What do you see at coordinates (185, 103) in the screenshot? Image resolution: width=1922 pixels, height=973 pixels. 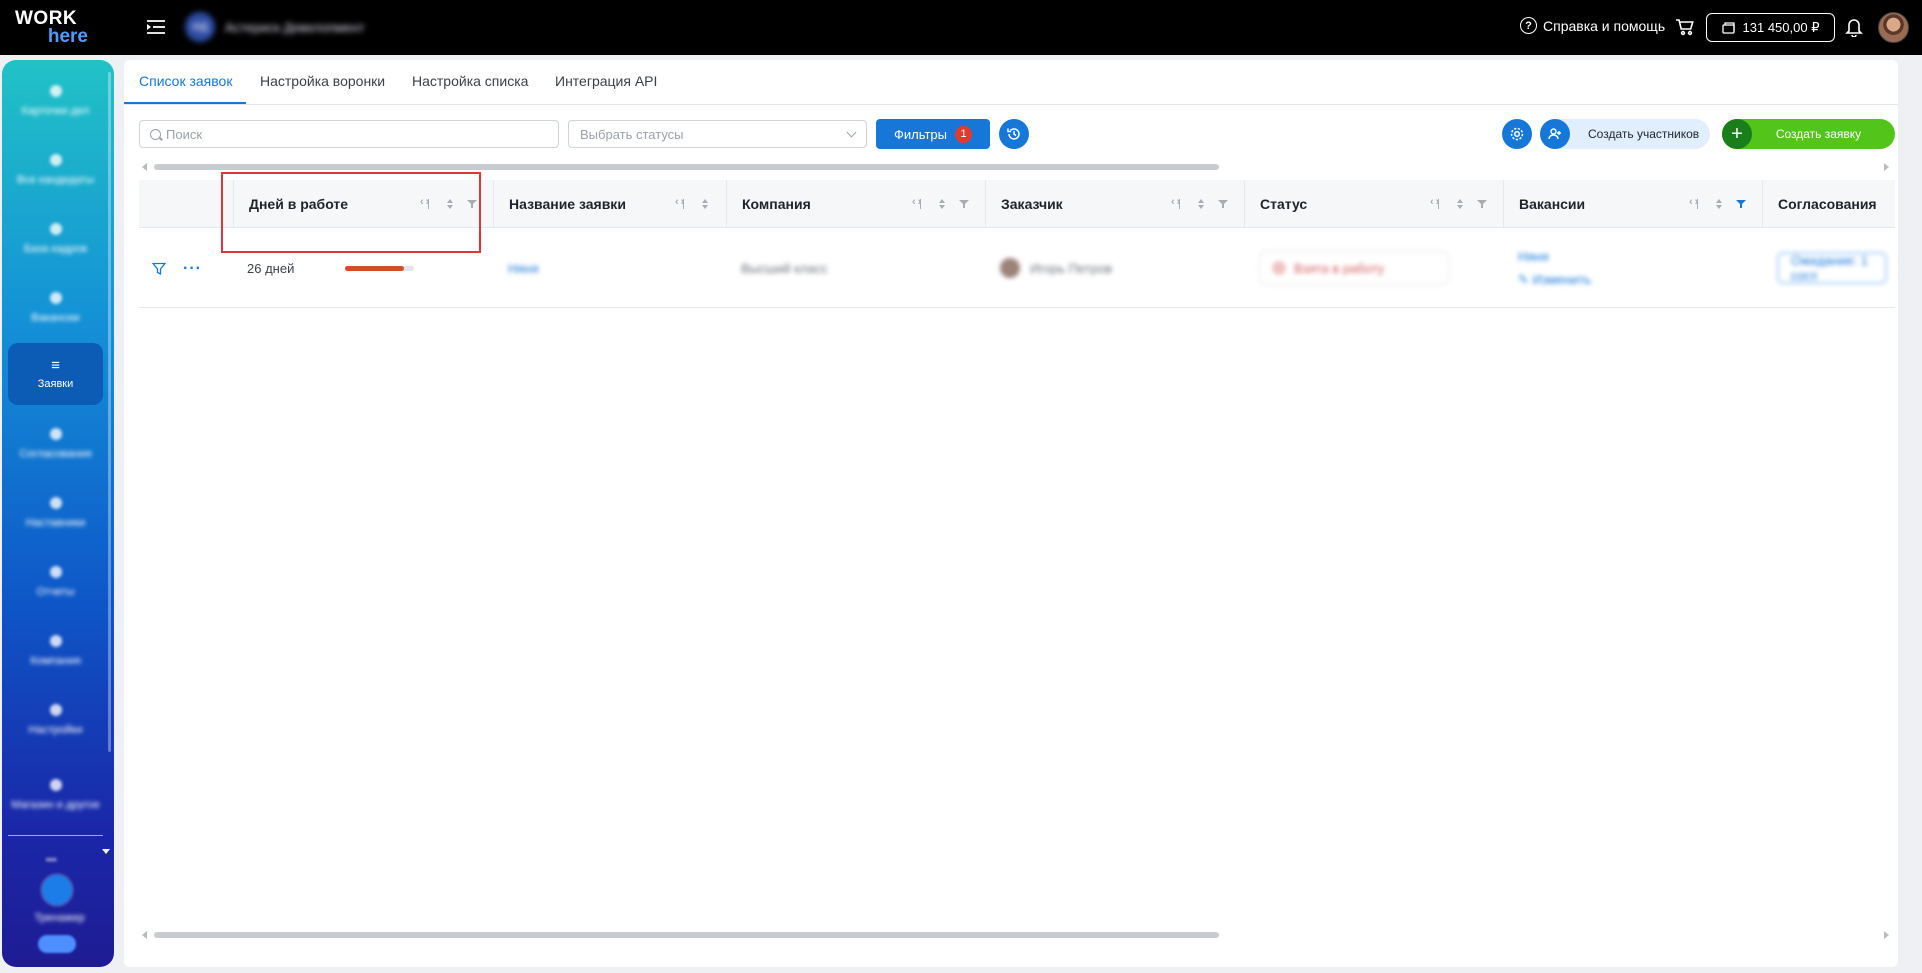 I see `active-tab-indicator` at bounding box center [185, 103].